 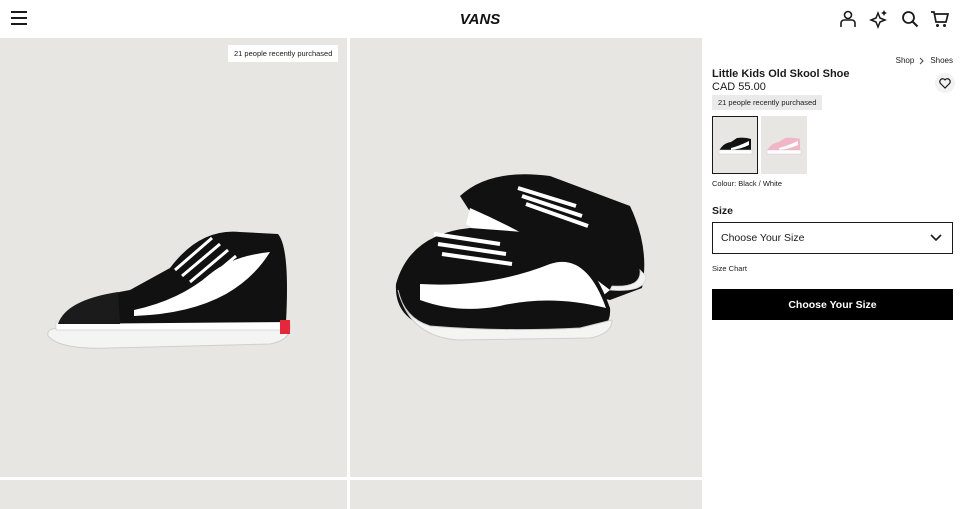 What do you see at coordinates (781, 74) in the screenshot?
I see `product-title: Little Kids Old Skool Shoe` at bounding box center [781, 74].